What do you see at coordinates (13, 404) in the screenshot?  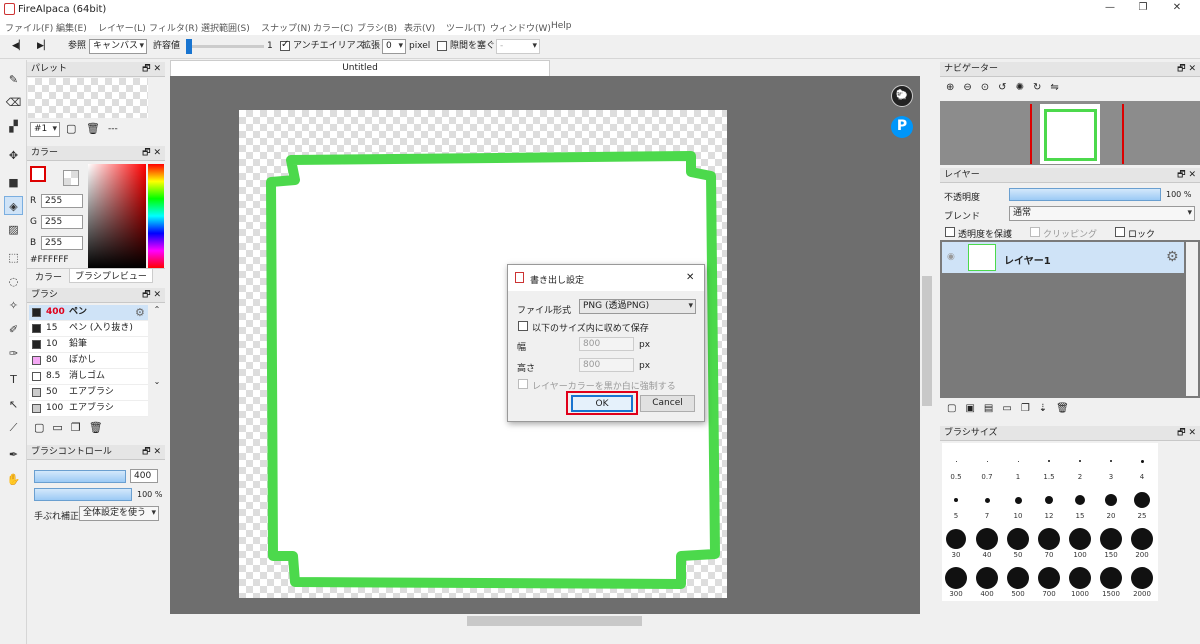 I see `operation-tool-icon: ↖` at bounding box center [13, 404].